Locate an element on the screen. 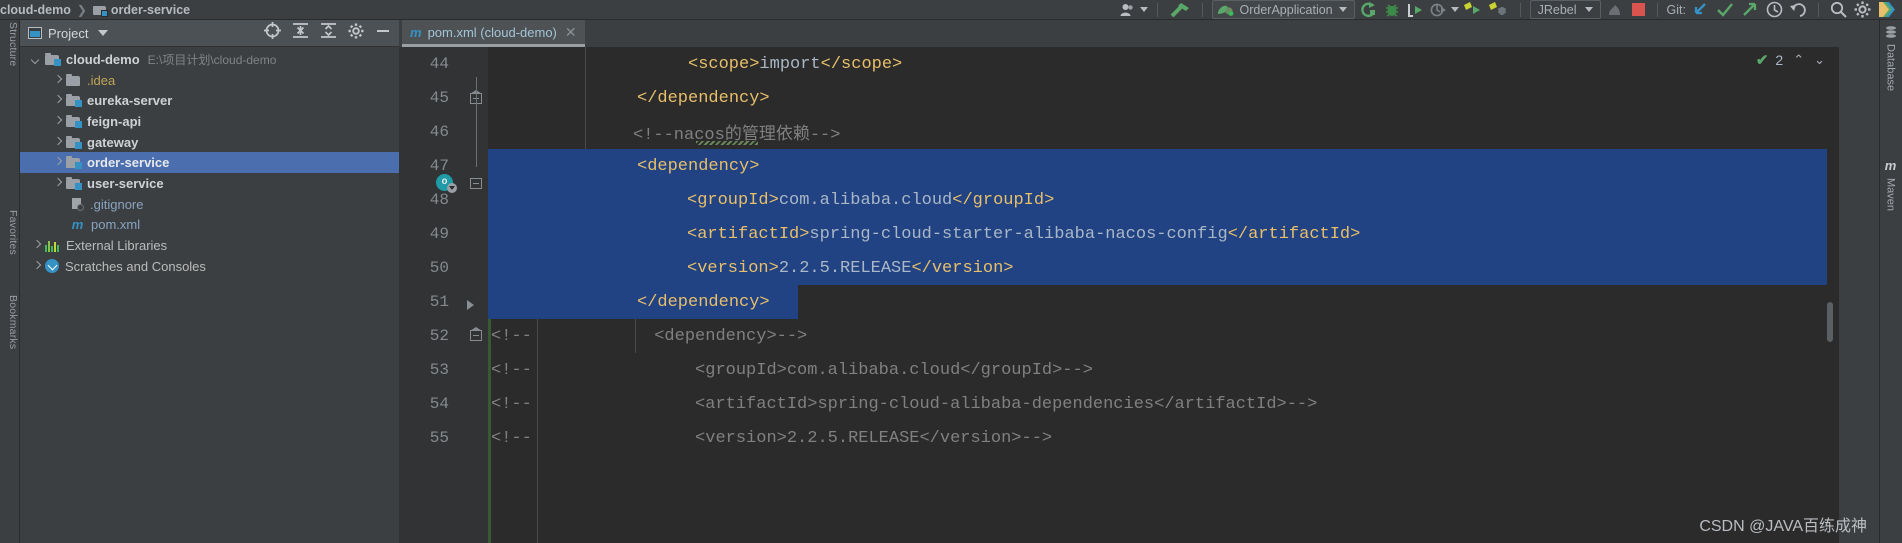 Image resolution: width=1902 pixels, height=543 pixels. inspection-widget: ✔ 2 ⌃ ⌄ is located at coordinates (1790, 60).